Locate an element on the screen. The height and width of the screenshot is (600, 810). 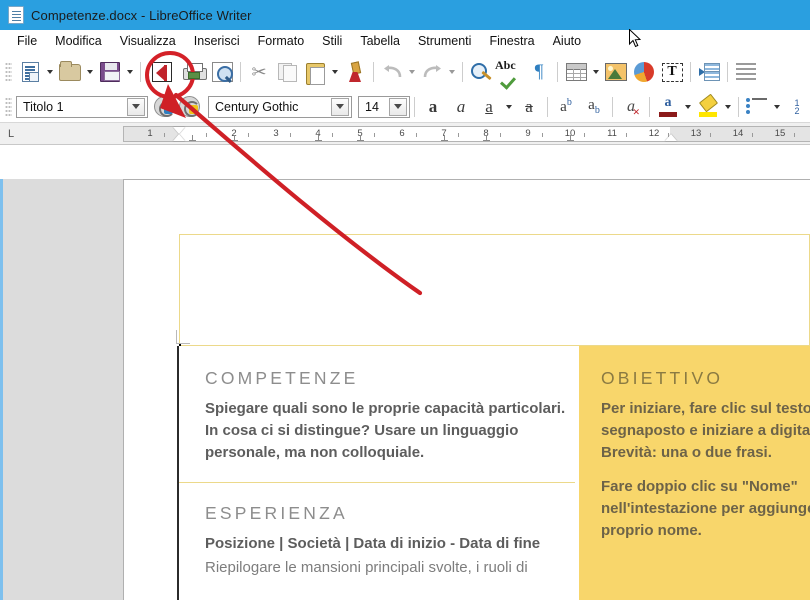
bold-glyph: a is located at coordinates (433, 106).